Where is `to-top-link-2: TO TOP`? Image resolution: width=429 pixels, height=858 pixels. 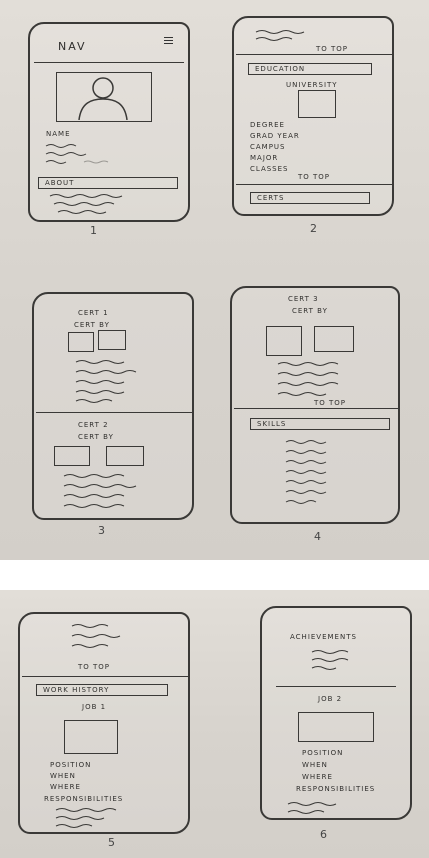
to-top-link-2: TO TOP is located at coordinates (314, 177).